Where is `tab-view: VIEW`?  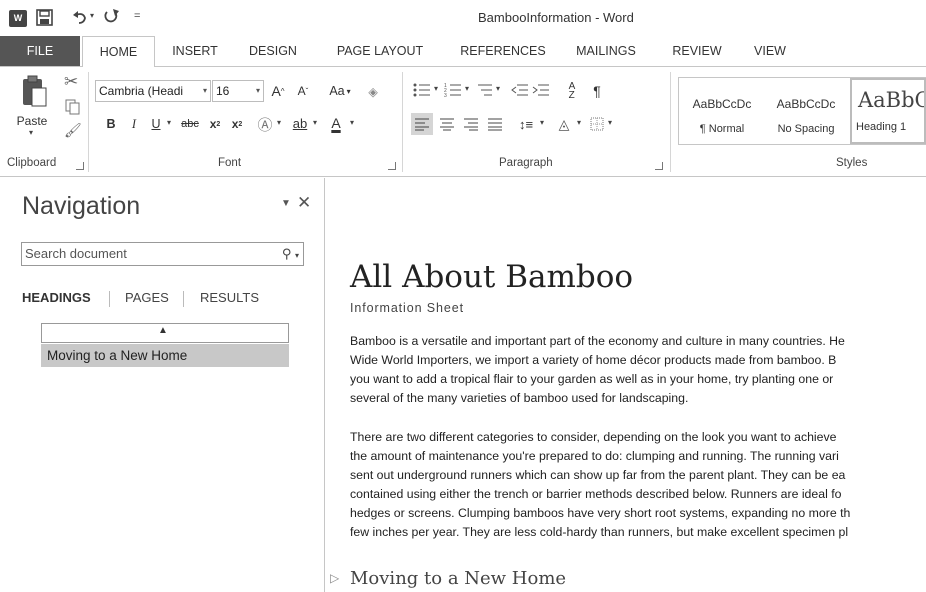 tab-view: VIEW is located at coordinates (770, 51).